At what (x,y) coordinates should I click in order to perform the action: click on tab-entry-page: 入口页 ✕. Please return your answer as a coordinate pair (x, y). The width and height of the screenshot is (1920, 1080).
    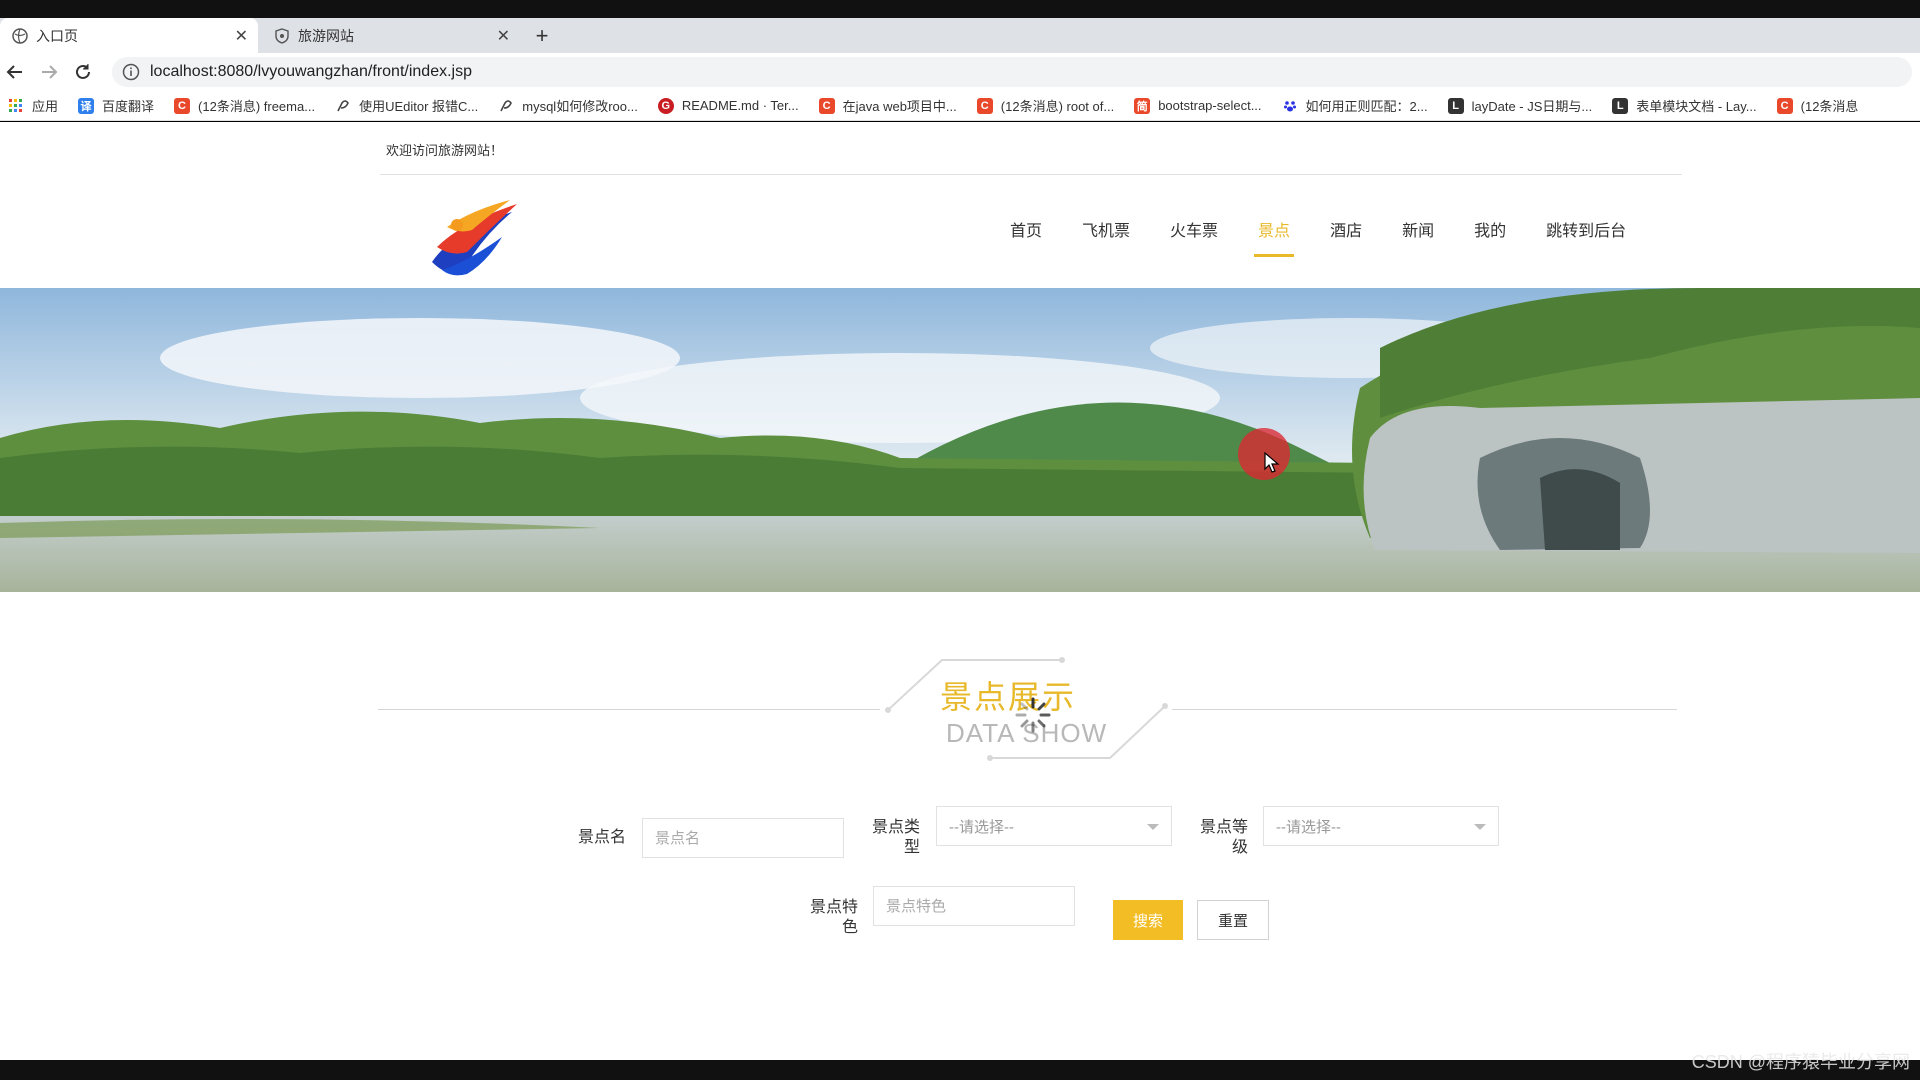
    Looking at the image, I should click on (129, 35).